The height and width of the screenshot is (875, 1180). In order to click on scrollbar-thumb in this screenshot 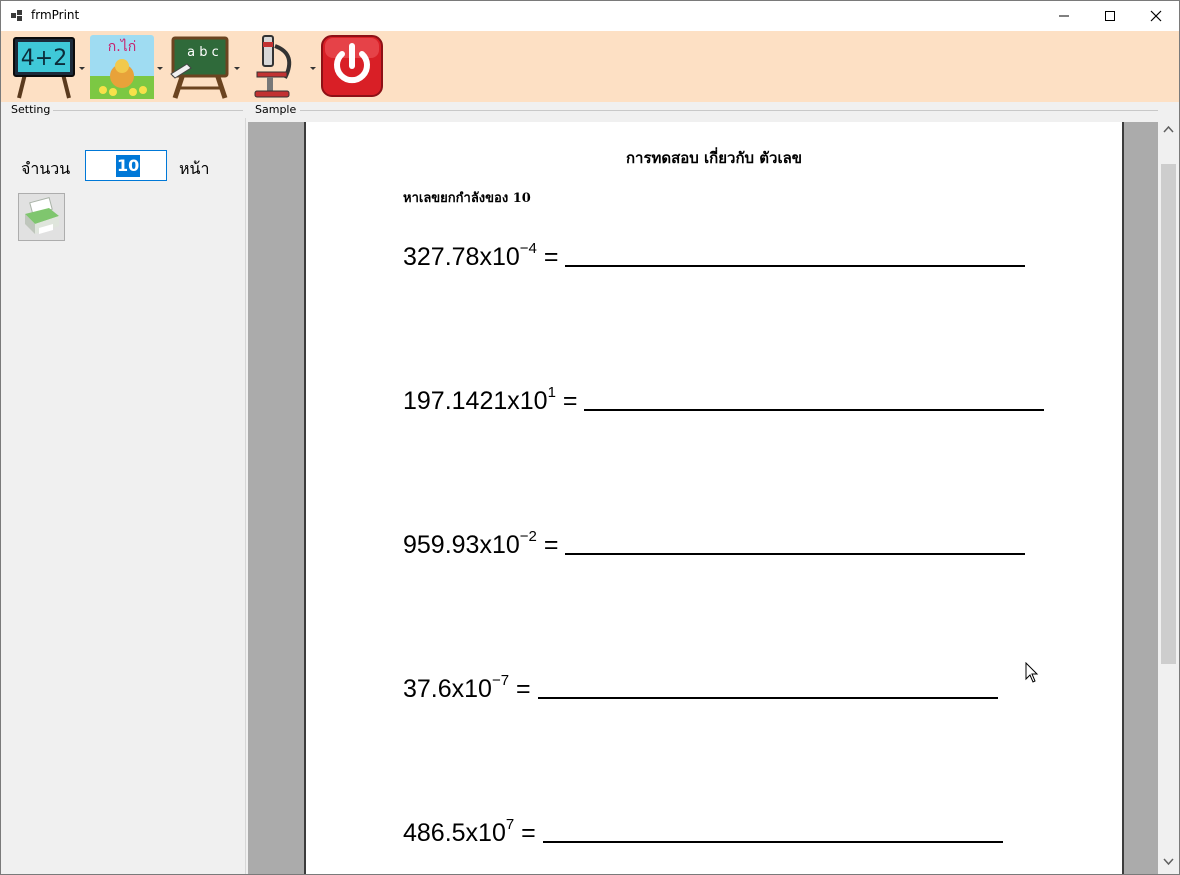, I will do `click(1168, 414)`.